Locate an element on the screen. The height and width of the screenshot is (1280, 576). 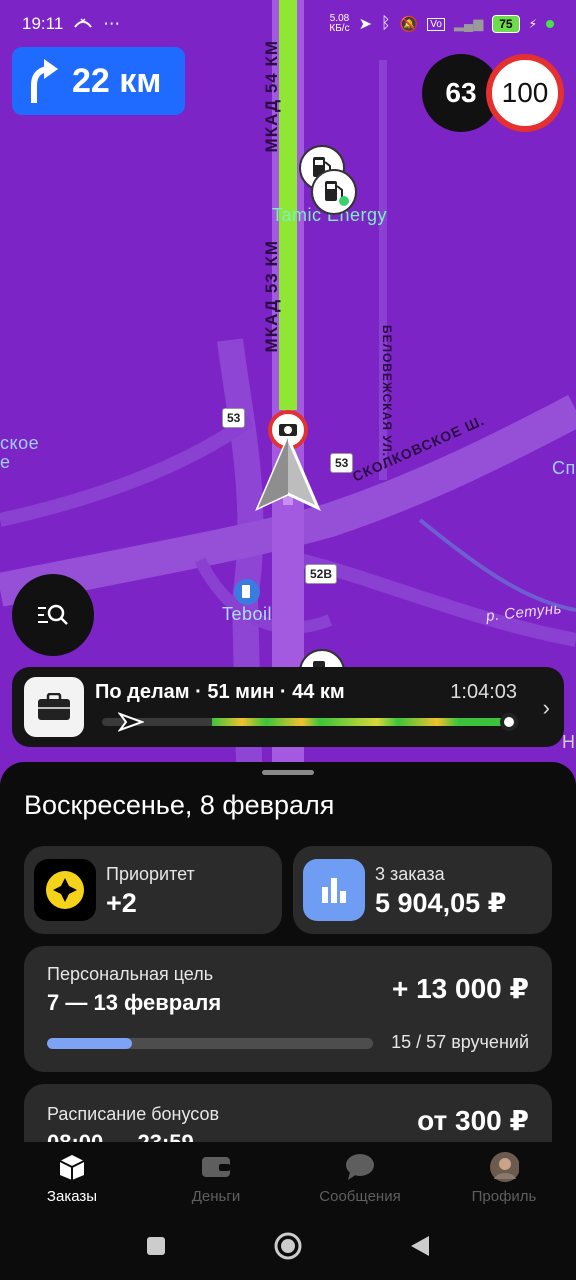
wallet-icon is located at coordinates (216, 1167).